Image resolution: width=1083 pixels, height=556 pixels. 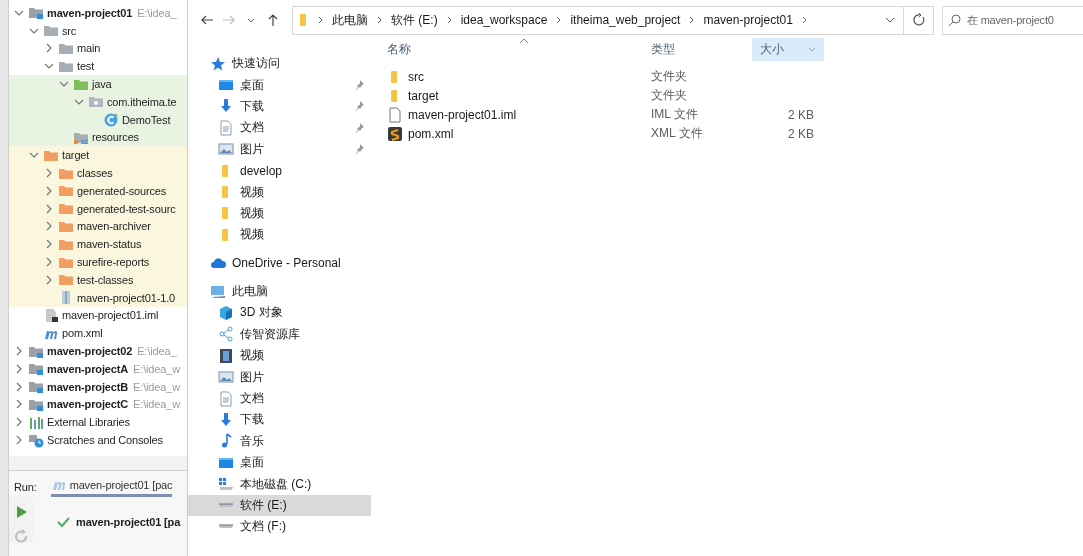 What do you see at coordinates (226, 313) in the screenshot?
I see `cube-icon` at bounding box center [226, 313].